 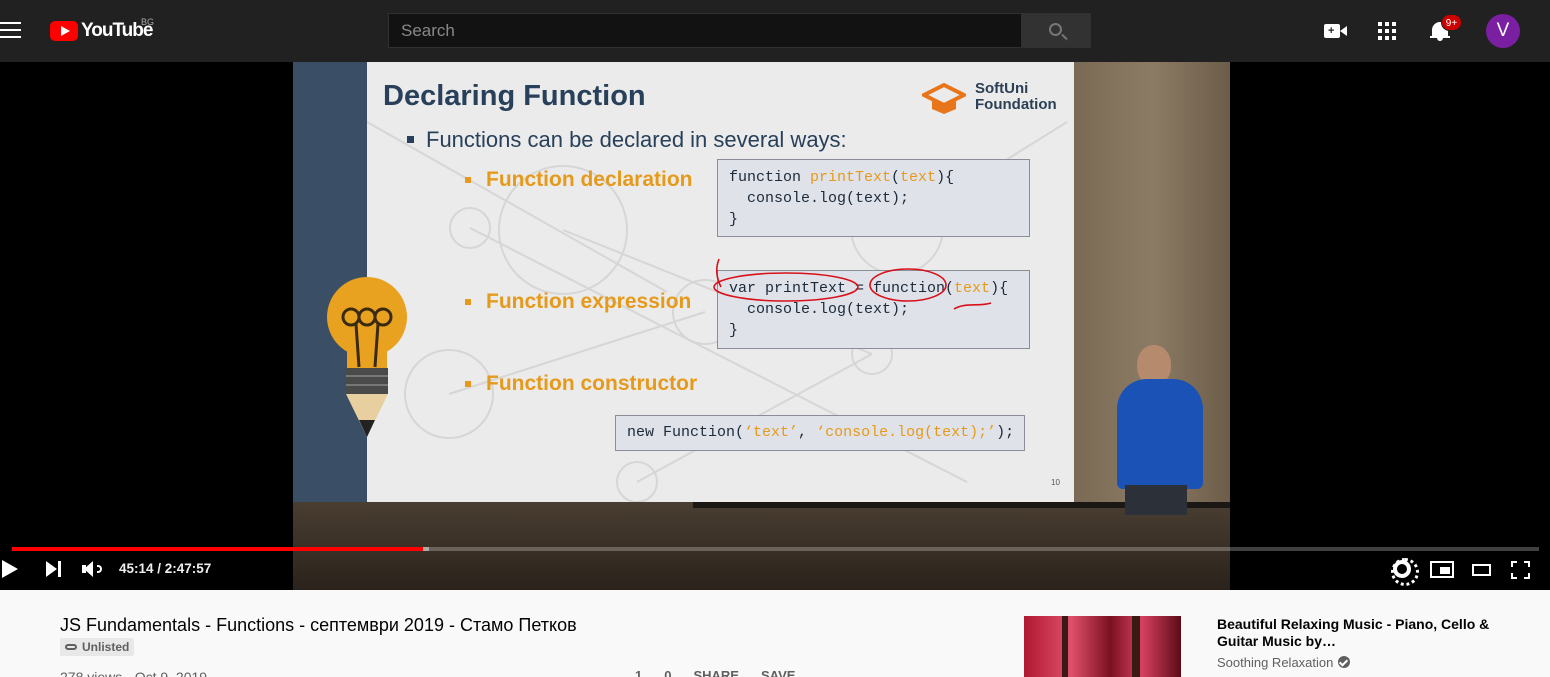 I want to click on recommended-thumbnail, so click(x=1102, y=646).